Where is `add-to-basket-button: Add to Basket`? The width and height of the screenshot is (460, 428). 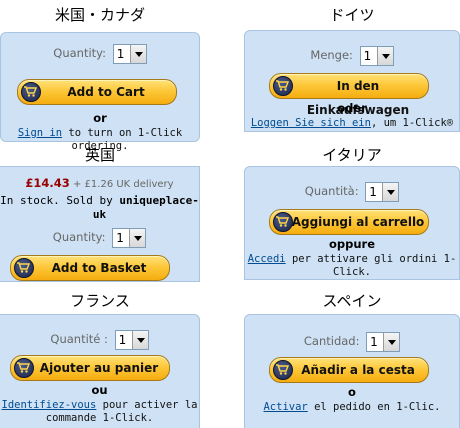
add-to-basket-button: Add to Basket is located at coordinates (90, 268).